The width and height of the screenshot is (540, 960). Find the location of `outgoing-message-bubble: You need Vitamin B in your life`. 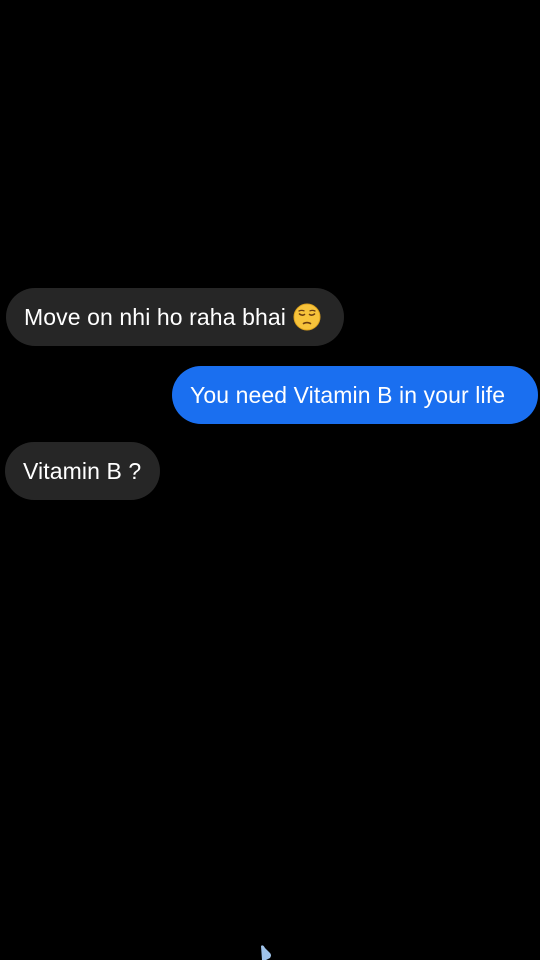

outgoing-message-bubble: You need Vitamin B in your life is located at coordinates (355, 395).